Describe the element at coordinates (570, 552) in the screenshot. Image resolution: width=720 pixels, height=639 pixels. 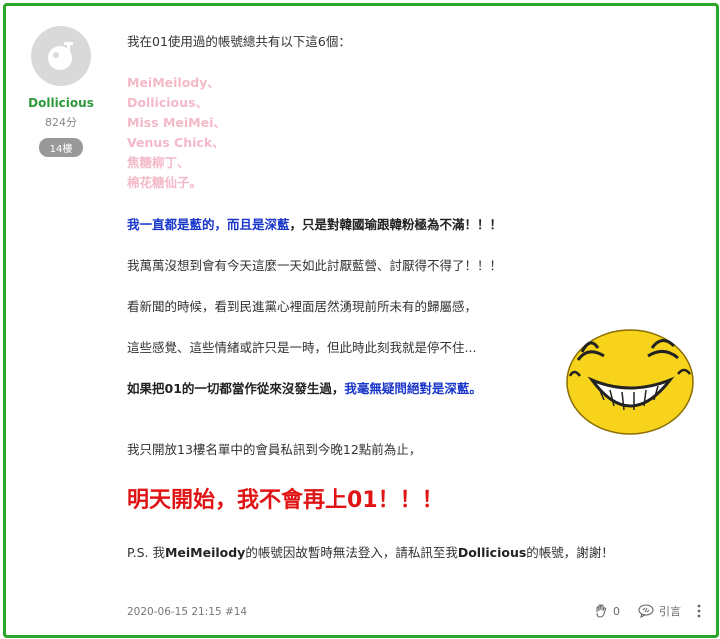
I see `ps-text: 的帳號，謝謝！` at that location.